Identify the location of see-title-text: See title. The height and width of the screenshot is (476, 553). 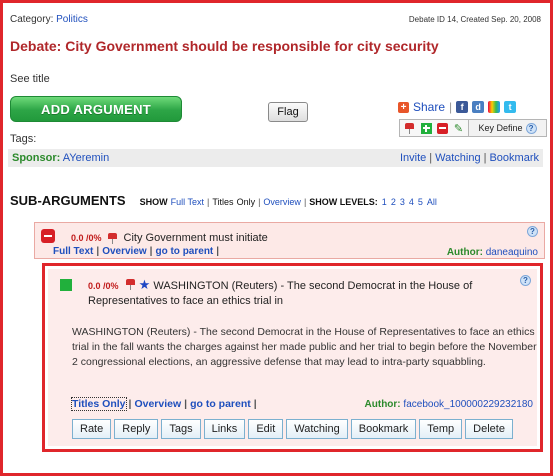
(30, 79).